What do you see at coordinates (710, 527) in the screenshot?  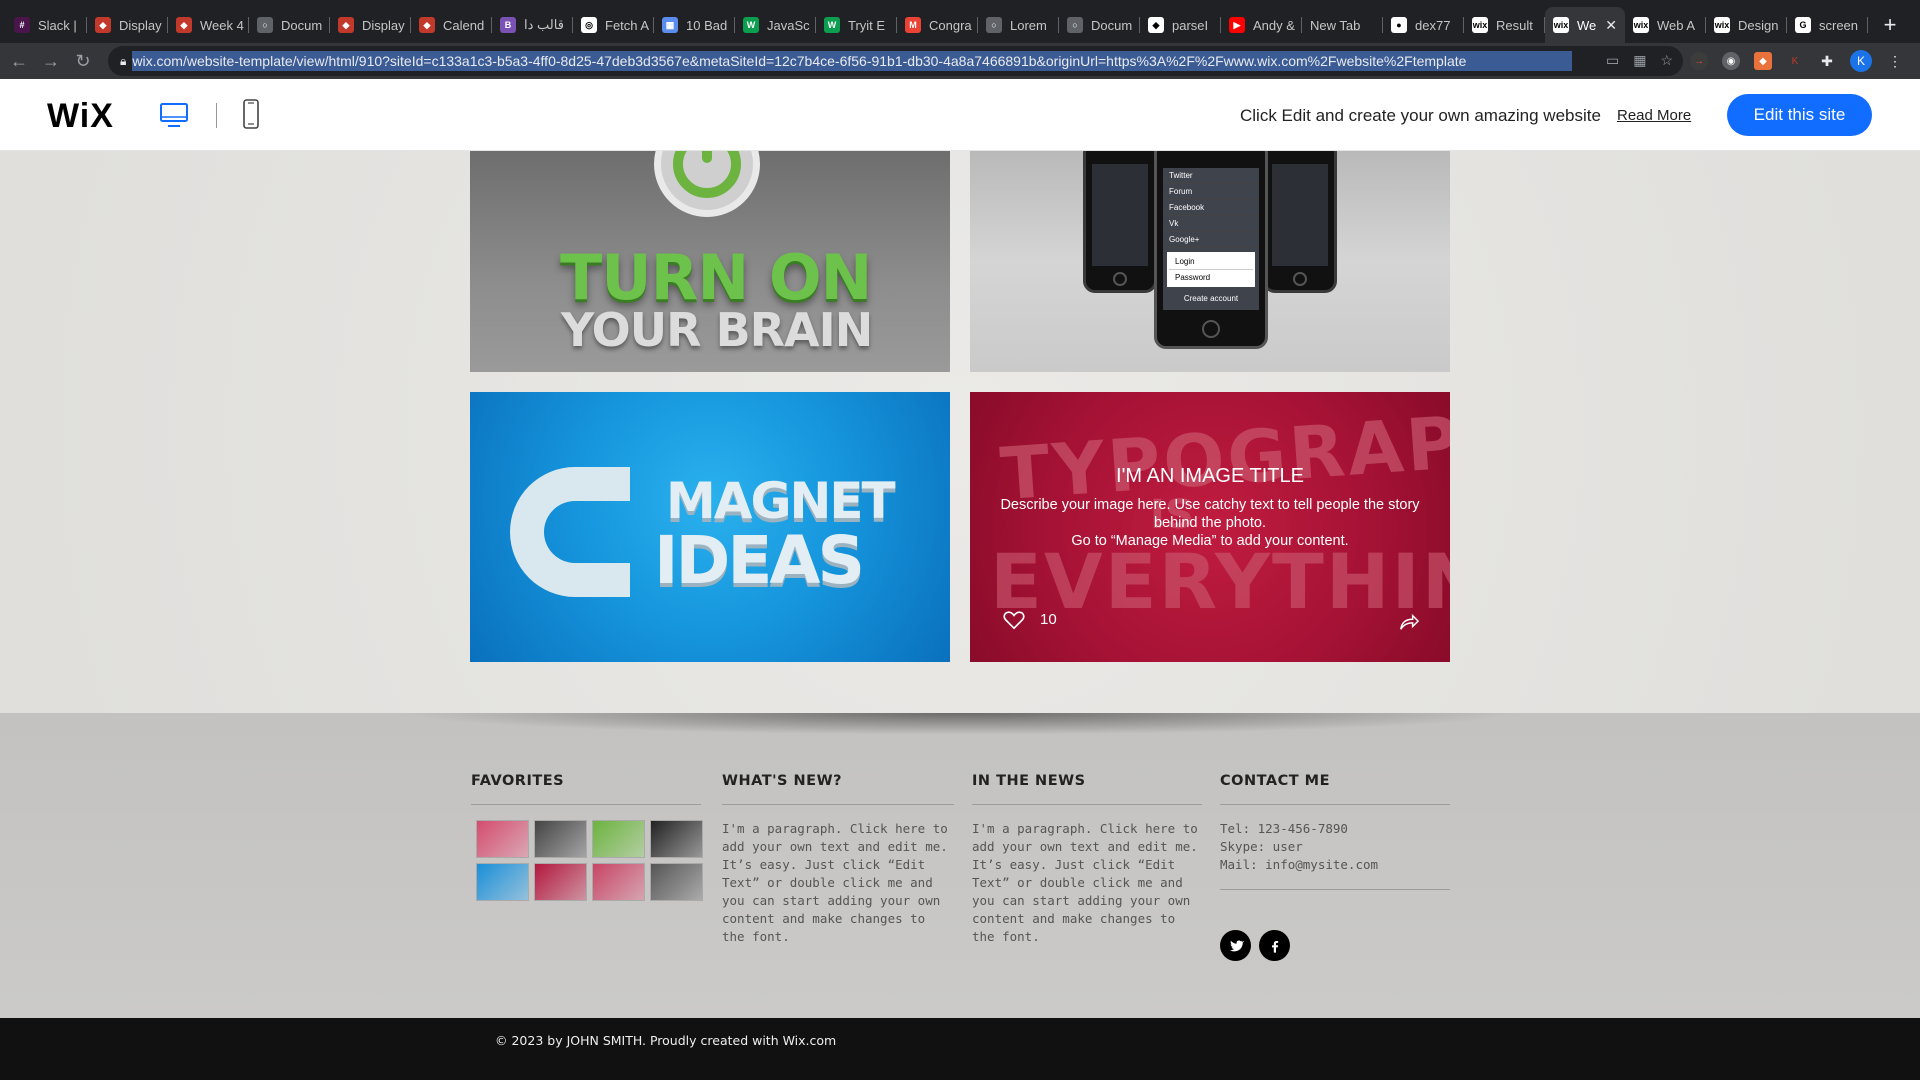 I see `gallery-item-magnet-ideas: MAGNET IDEAS` at bounding box center [710, 527].